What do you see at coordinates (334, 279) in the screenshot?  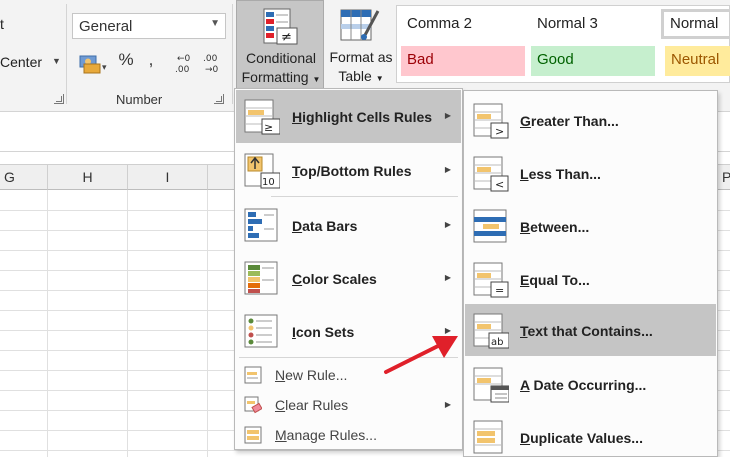 I see `menu-item-label: Color Scales` at bounding box center [334, 279].